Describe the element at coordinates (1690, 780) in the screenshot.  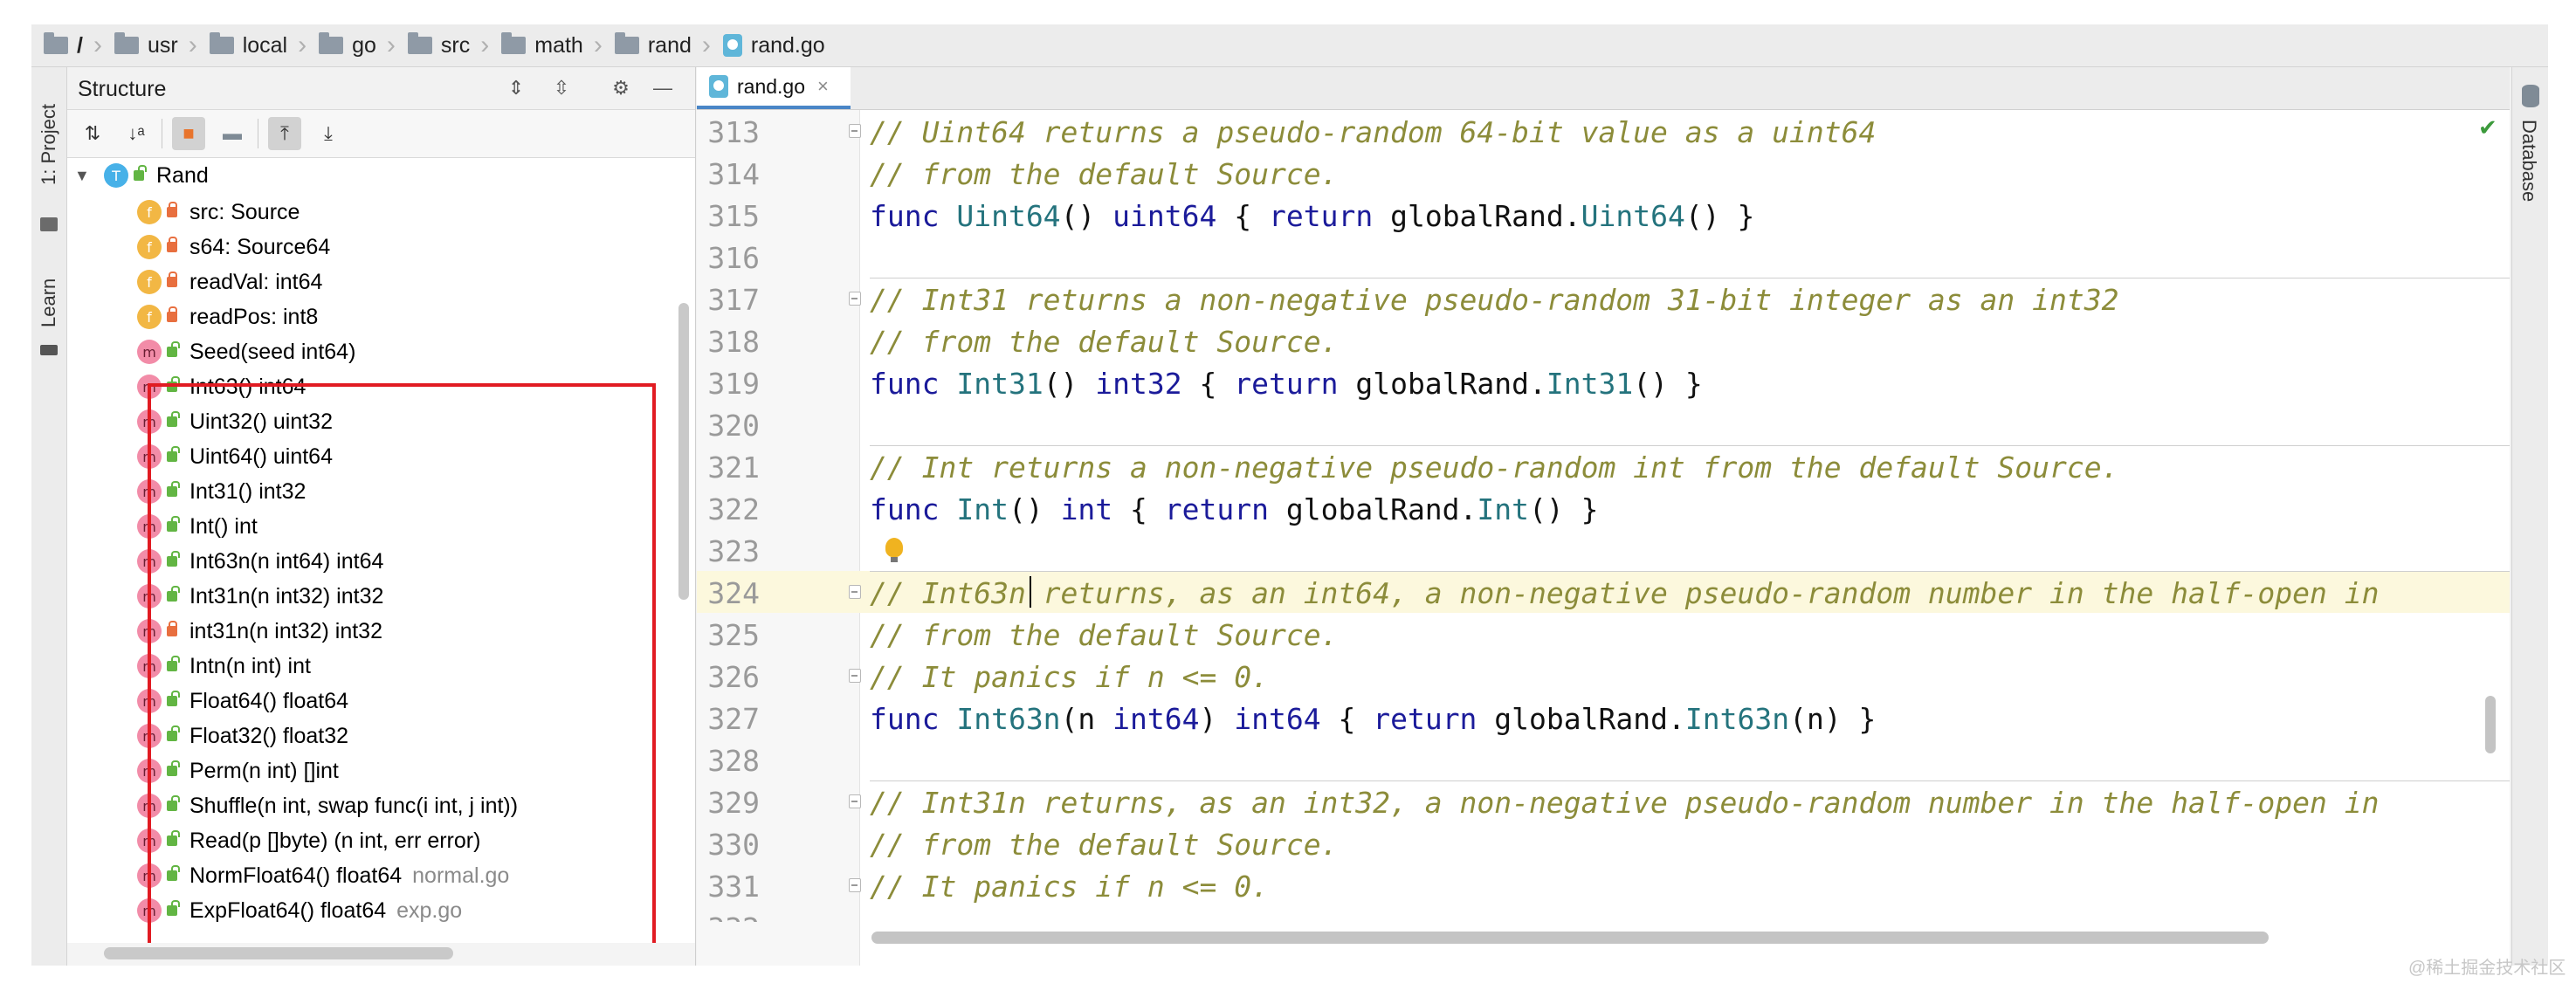
I see `method-separator` at that location.